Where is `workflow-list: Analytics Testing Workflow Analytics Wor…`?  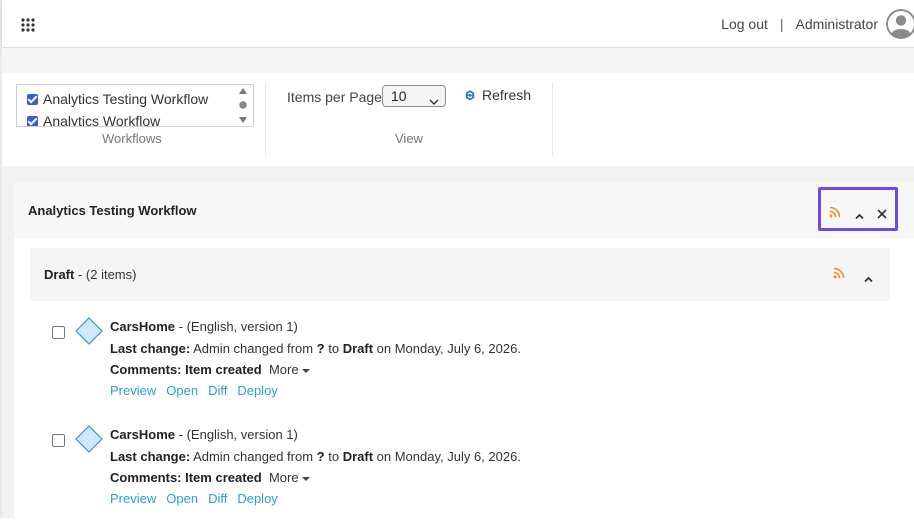
workflow-list: Analytics Testing Workflow Analytics Wor… is located at coordinates (135, 105).